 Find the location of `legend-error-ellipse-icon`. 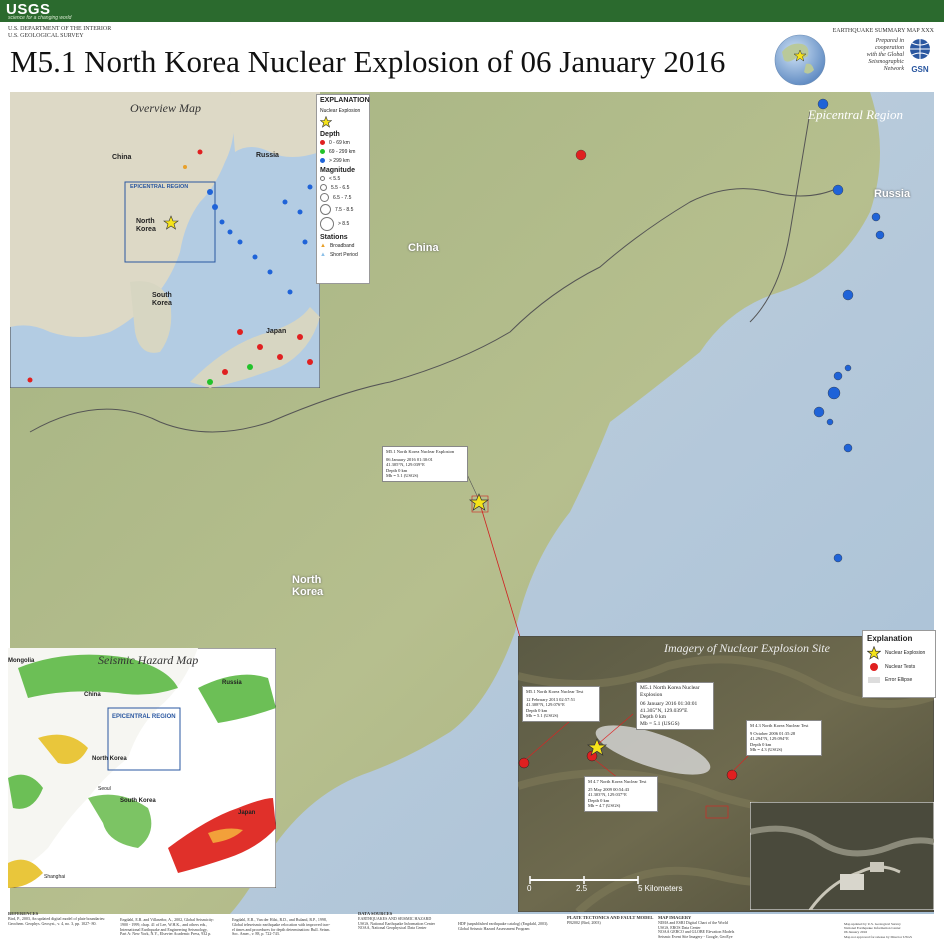

legend-error-ellipse-icon is located at coordinates (874, 680).